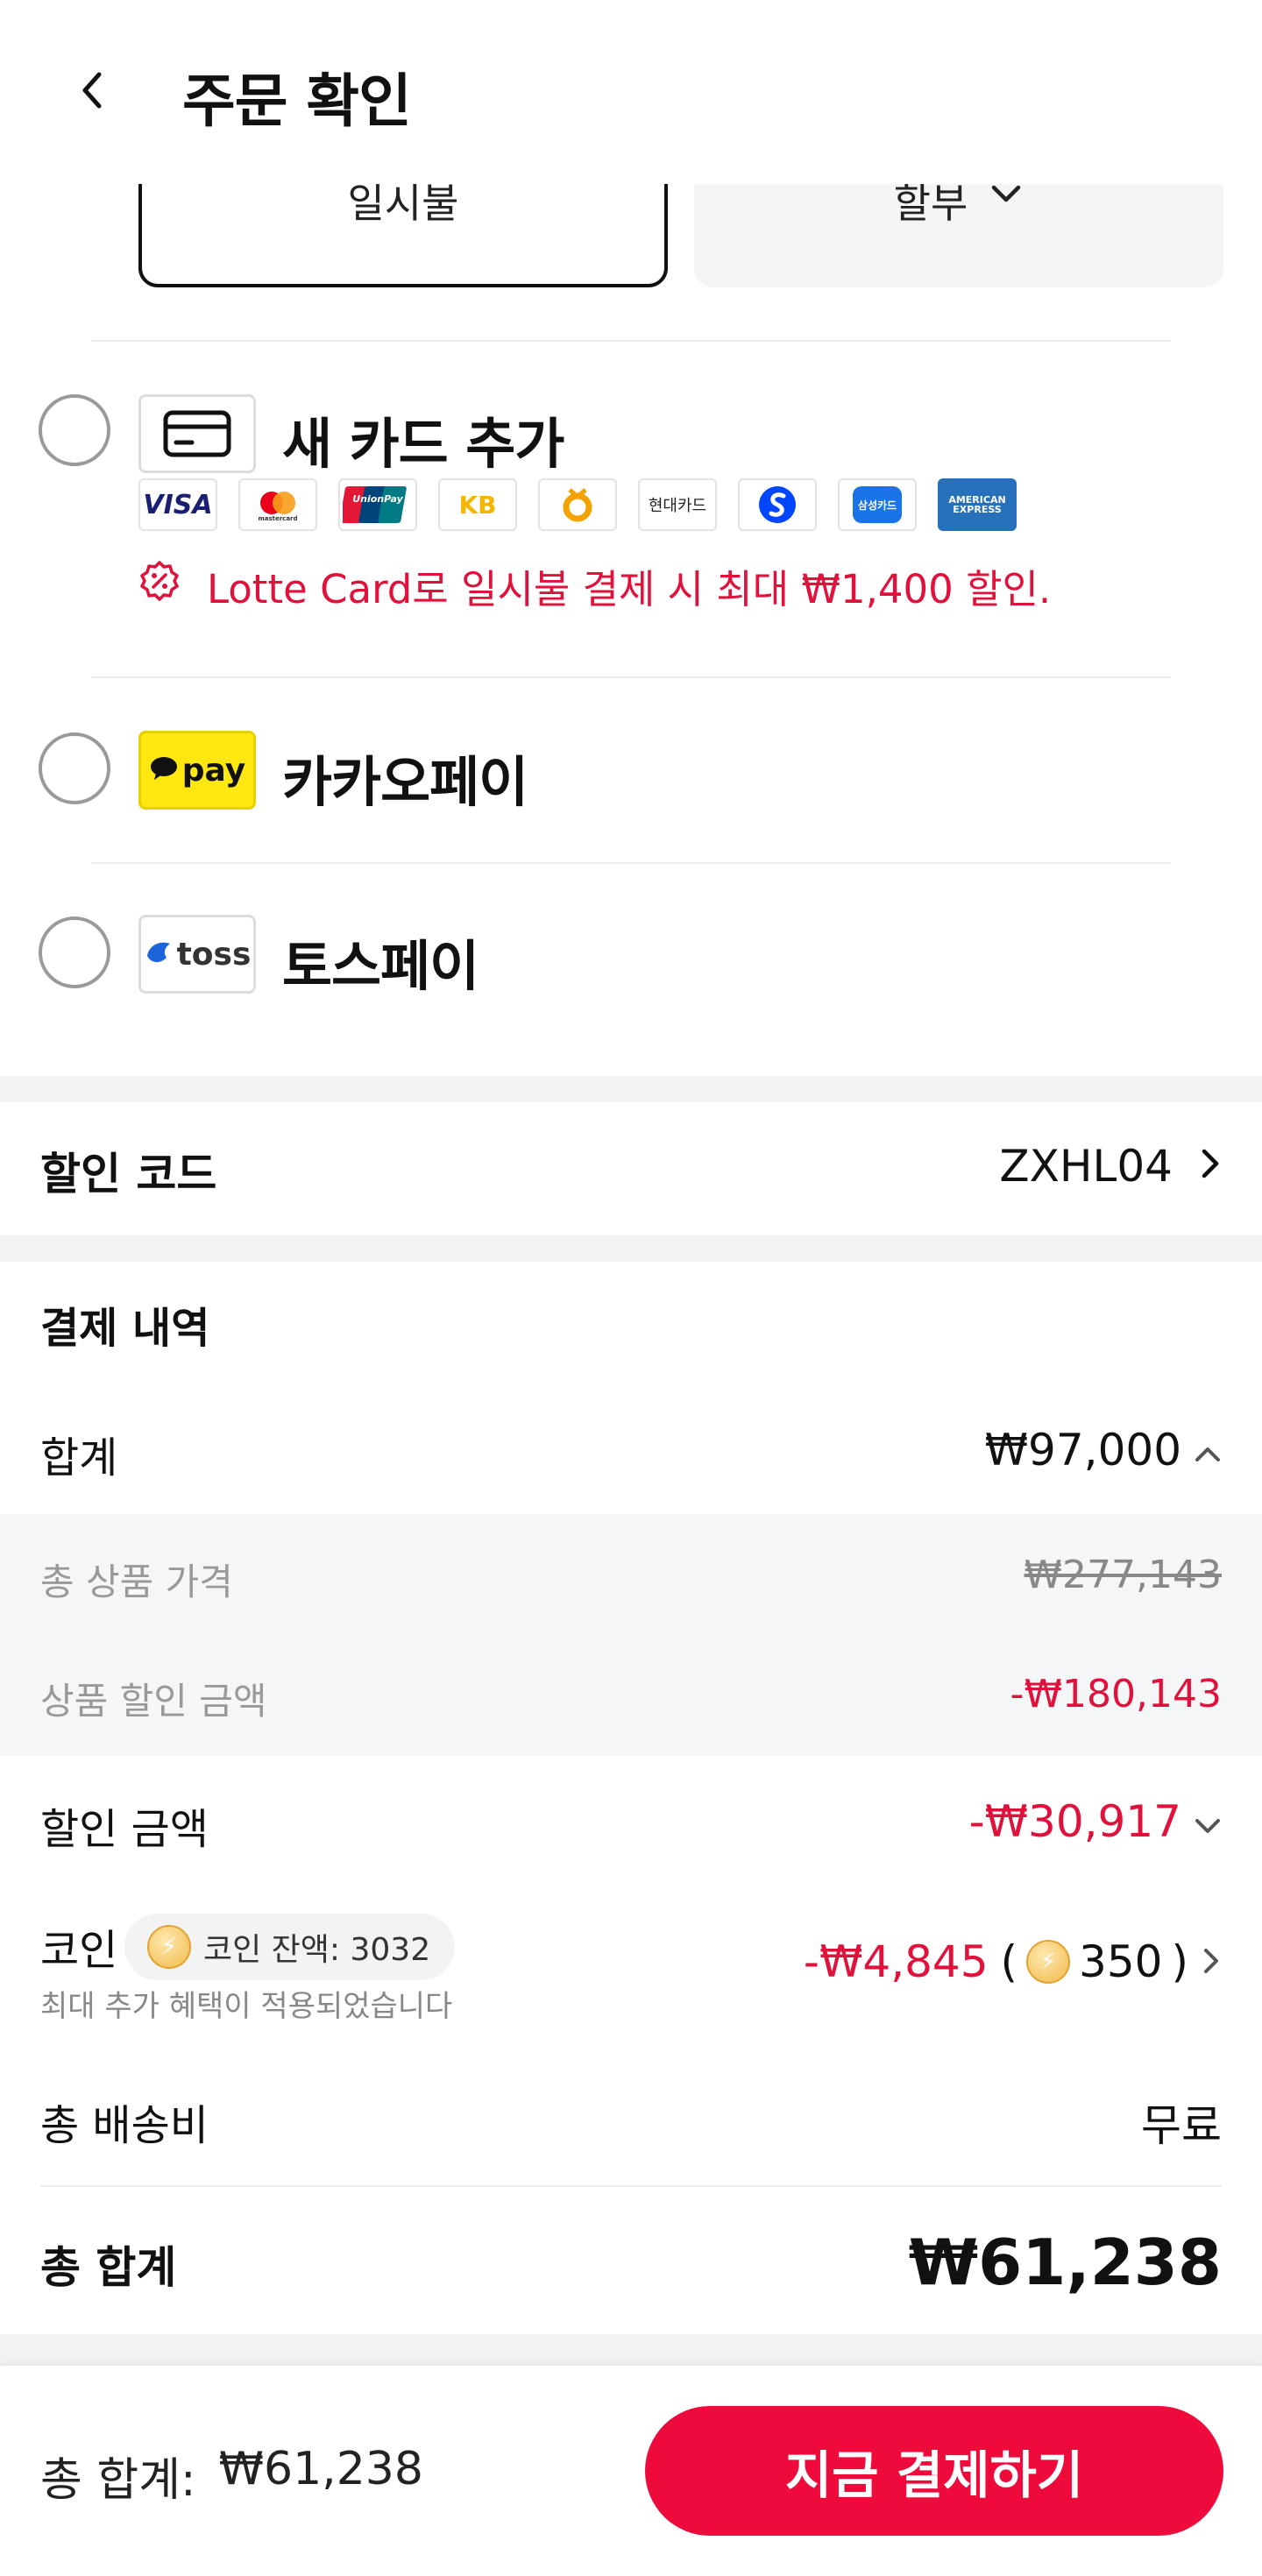 Image resolution: width=1262 pixels, height=2576 pixels. What do you see at coordinates (1082, 1450) in the screenshot?
I see `subtotal-value: ₩97,000` at bounding box center [1082, 1450].